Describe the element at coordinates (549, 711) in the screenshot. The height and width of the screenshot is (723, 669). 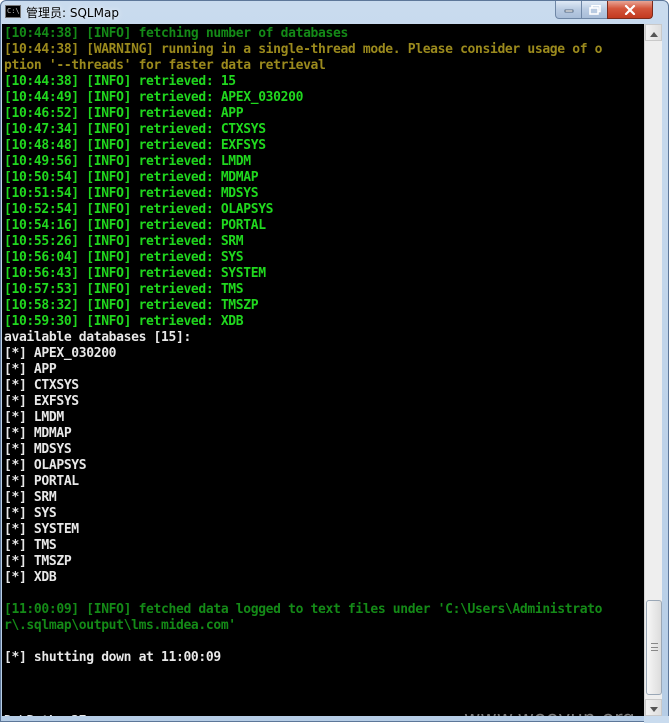
I see `watermark: www.wooyun.org` at that location.